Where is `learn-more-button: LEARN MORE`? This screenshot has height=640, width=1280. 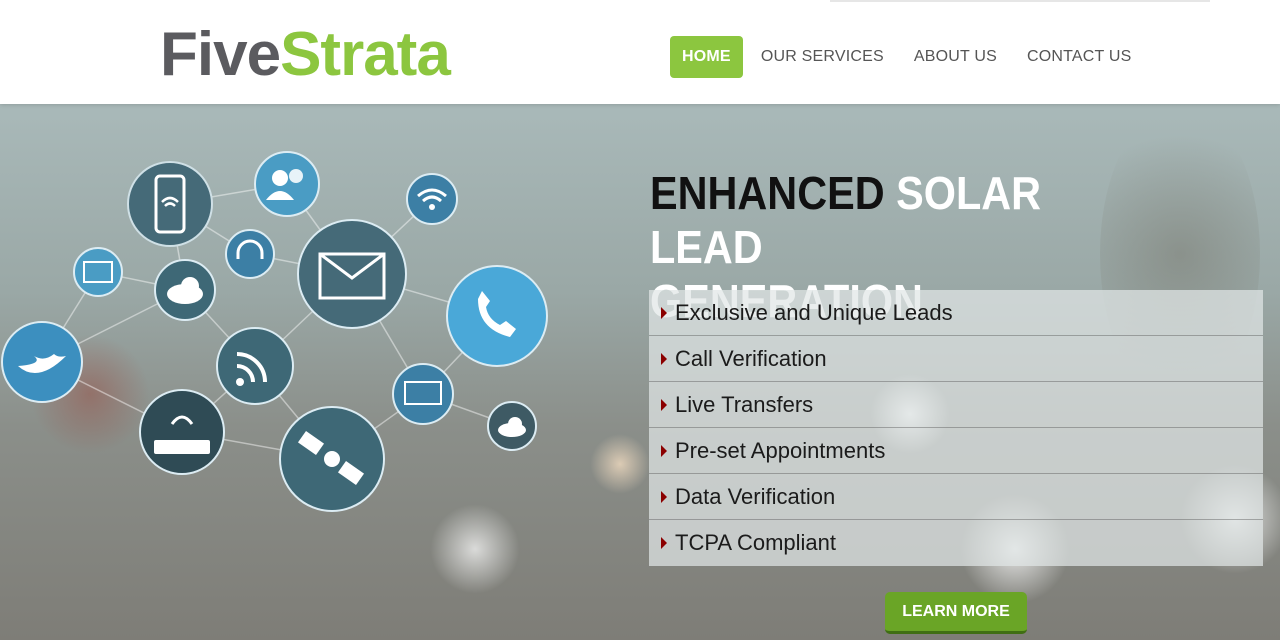 learn-more-button: LEARN MORE is located at coordinates (956, 613).